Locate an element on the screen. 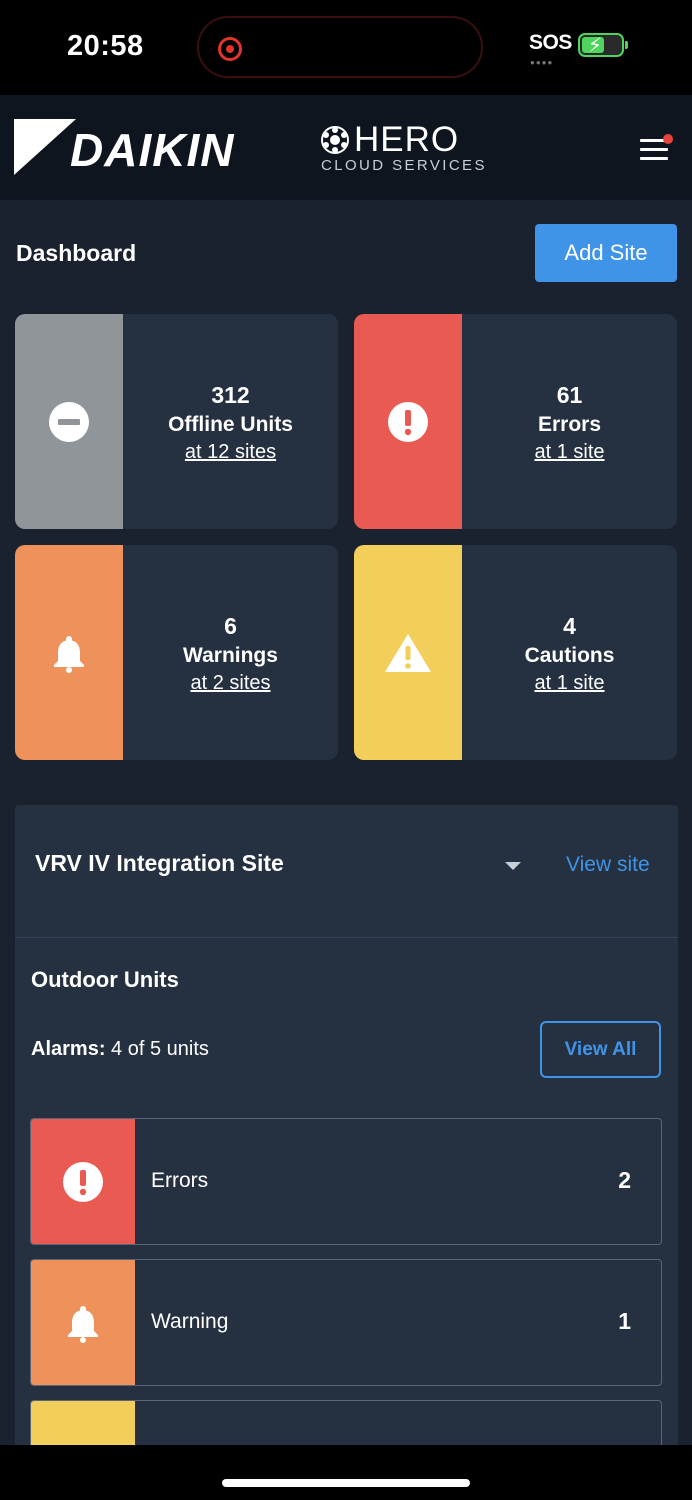 This screenshot has height=1500, width=692. card-label: Offline Units is located at coordinates (230, 424).